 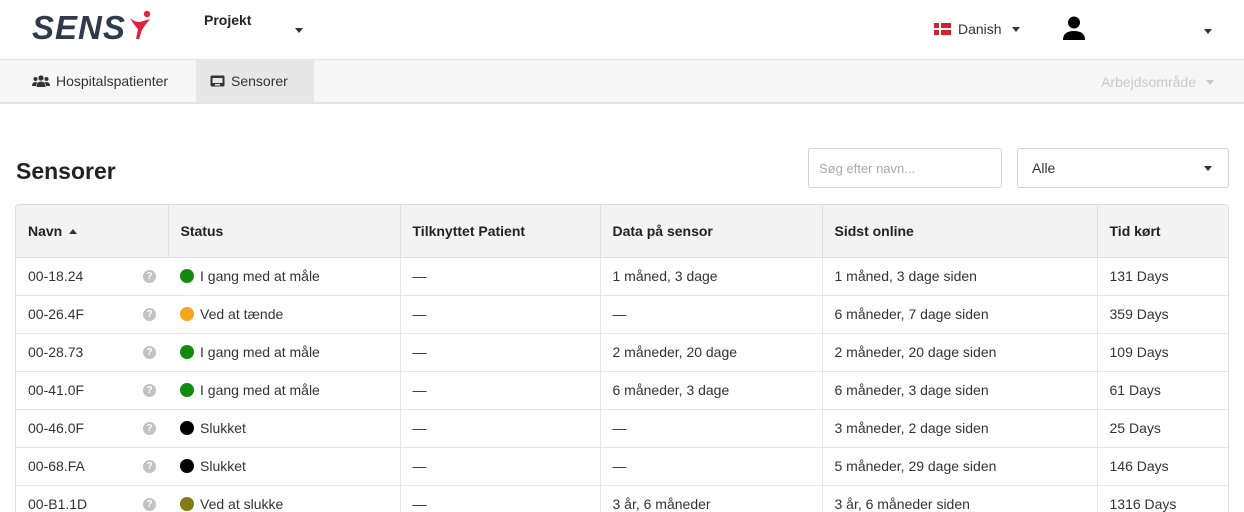 What do you see at coordinates (79, 27) in the screenshot?
I see `logo-text: SENS` at bounding box center [79, 27].